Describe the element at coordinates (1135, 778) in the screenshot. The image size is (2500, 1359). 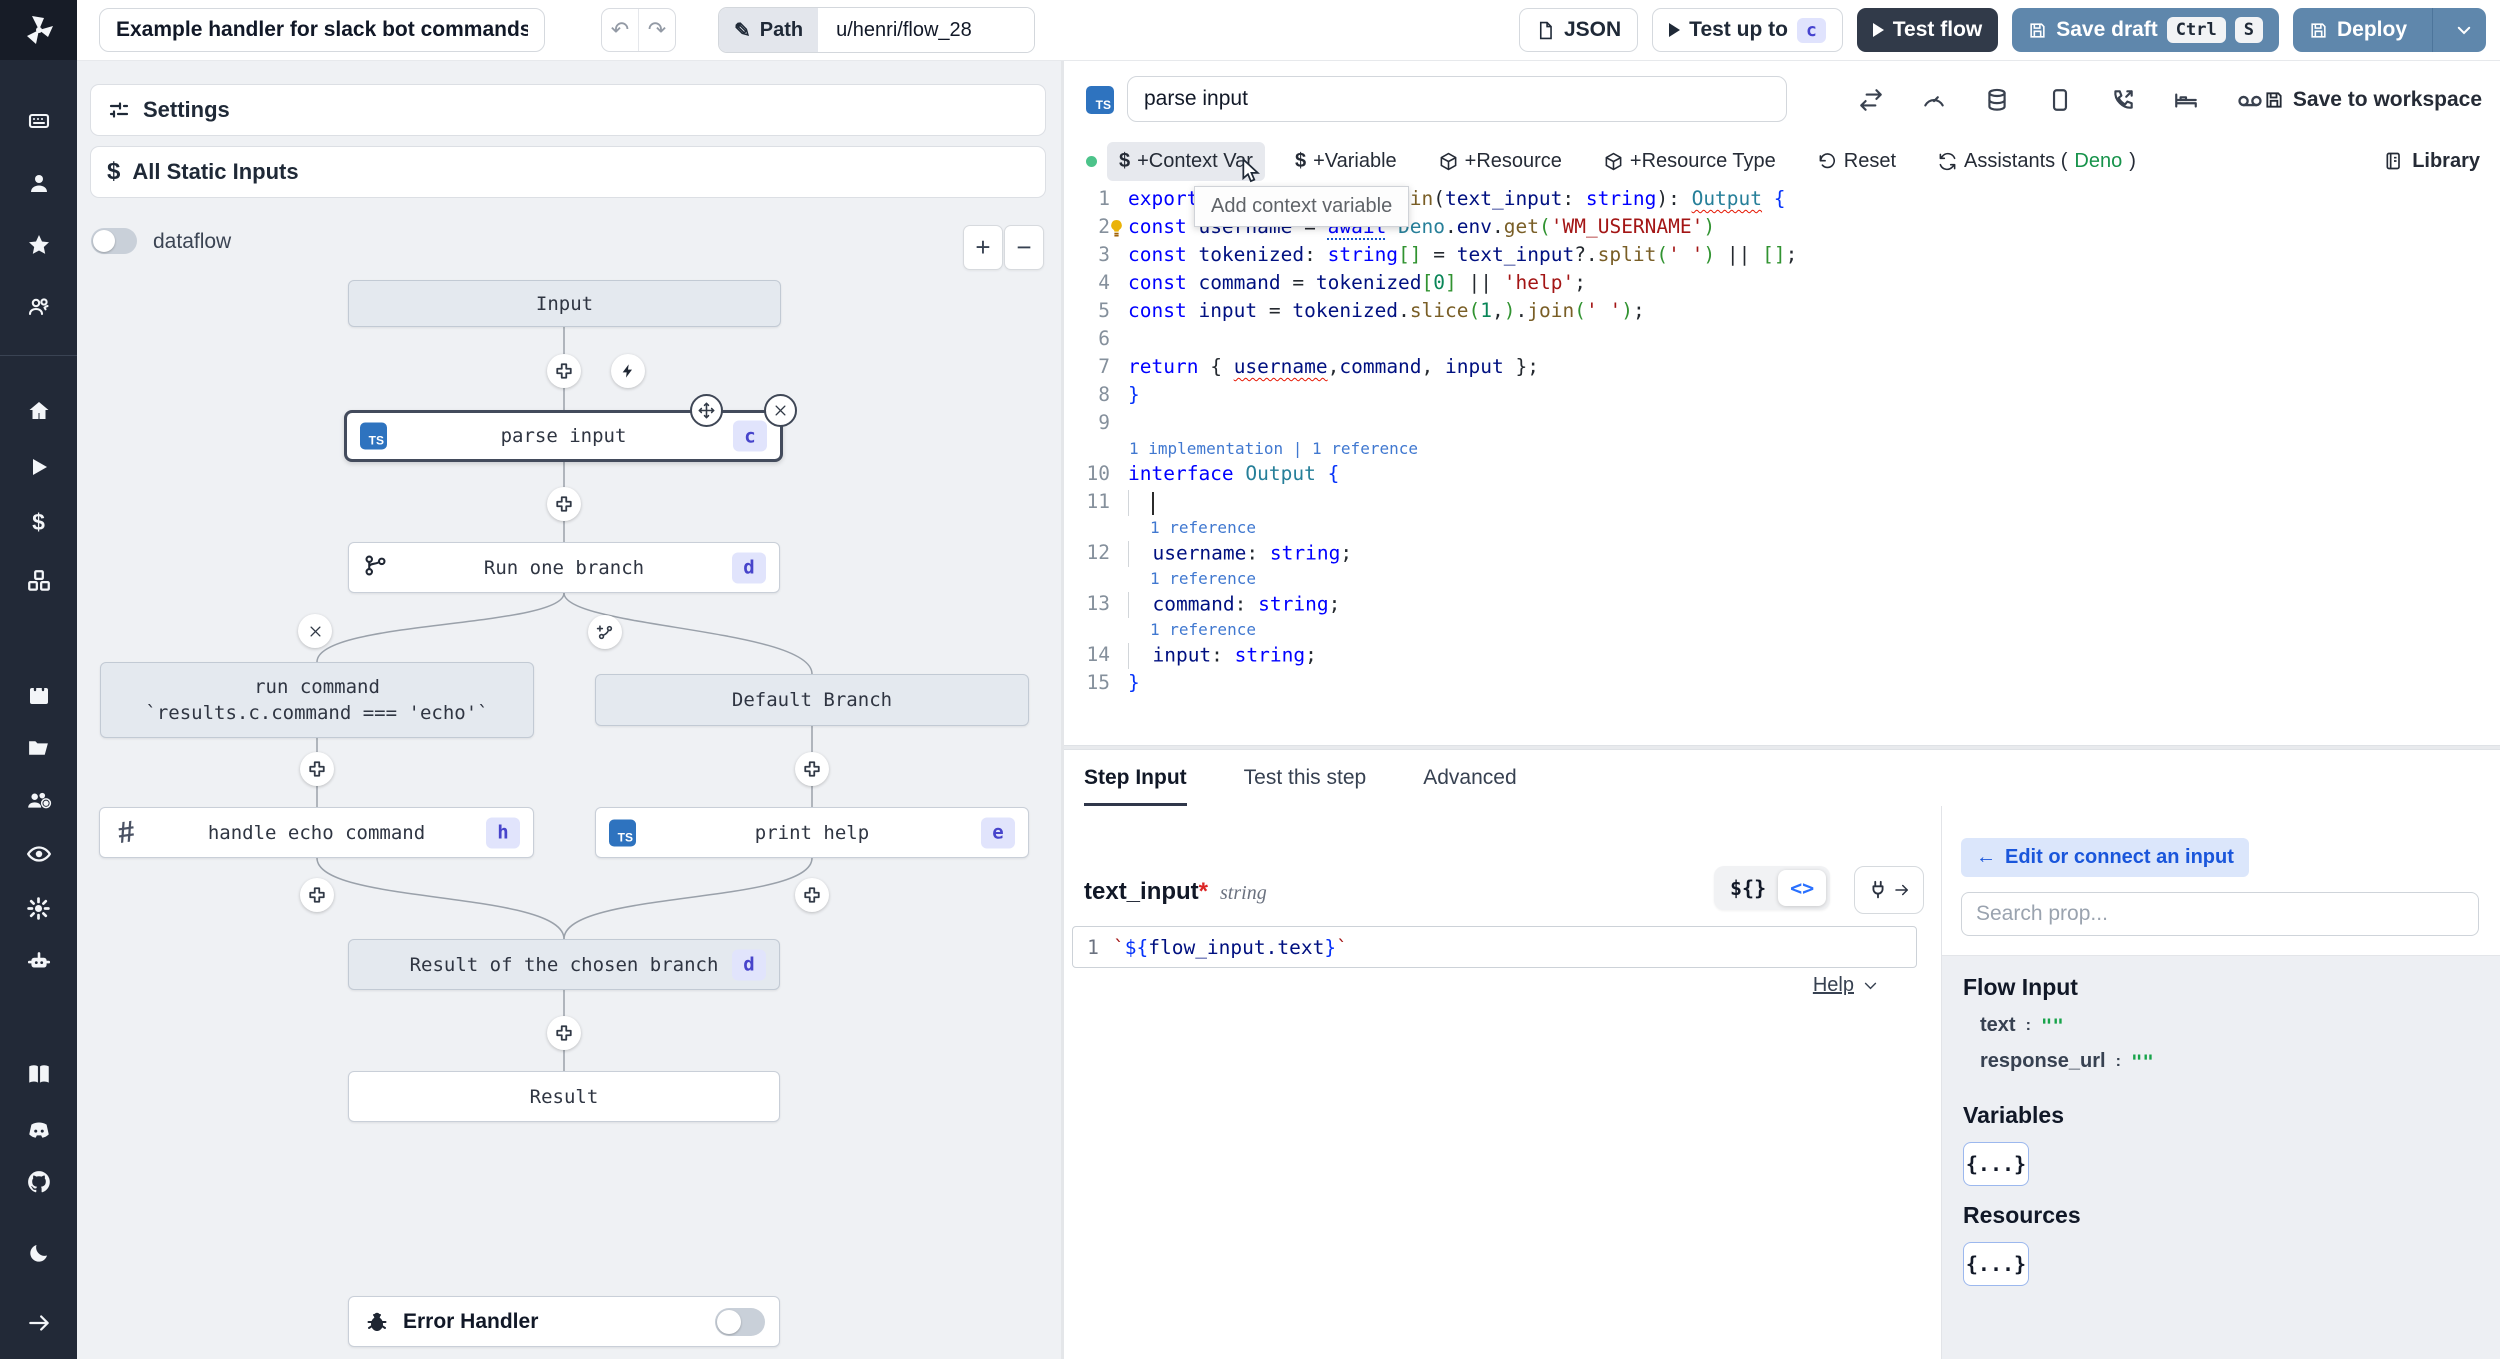
I see `tab-step-input: Step Input` at that location.